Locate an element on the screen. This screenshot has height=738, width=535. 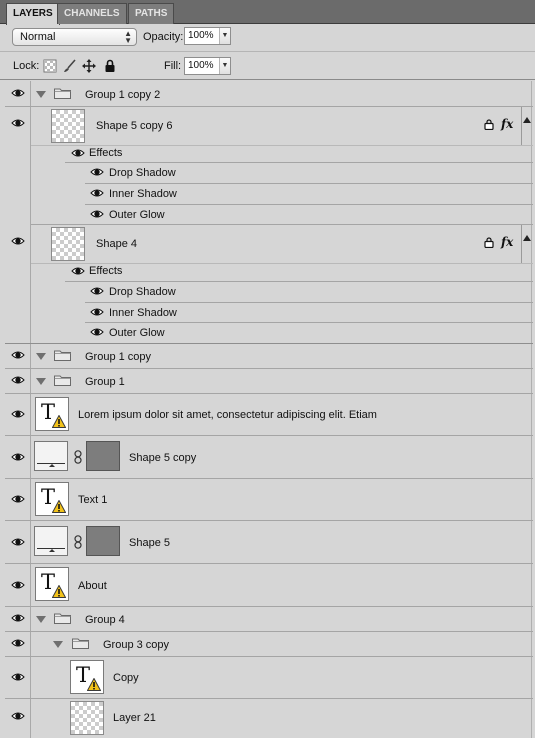
tab-paths: PATHS is located at coordinates (151, 13).